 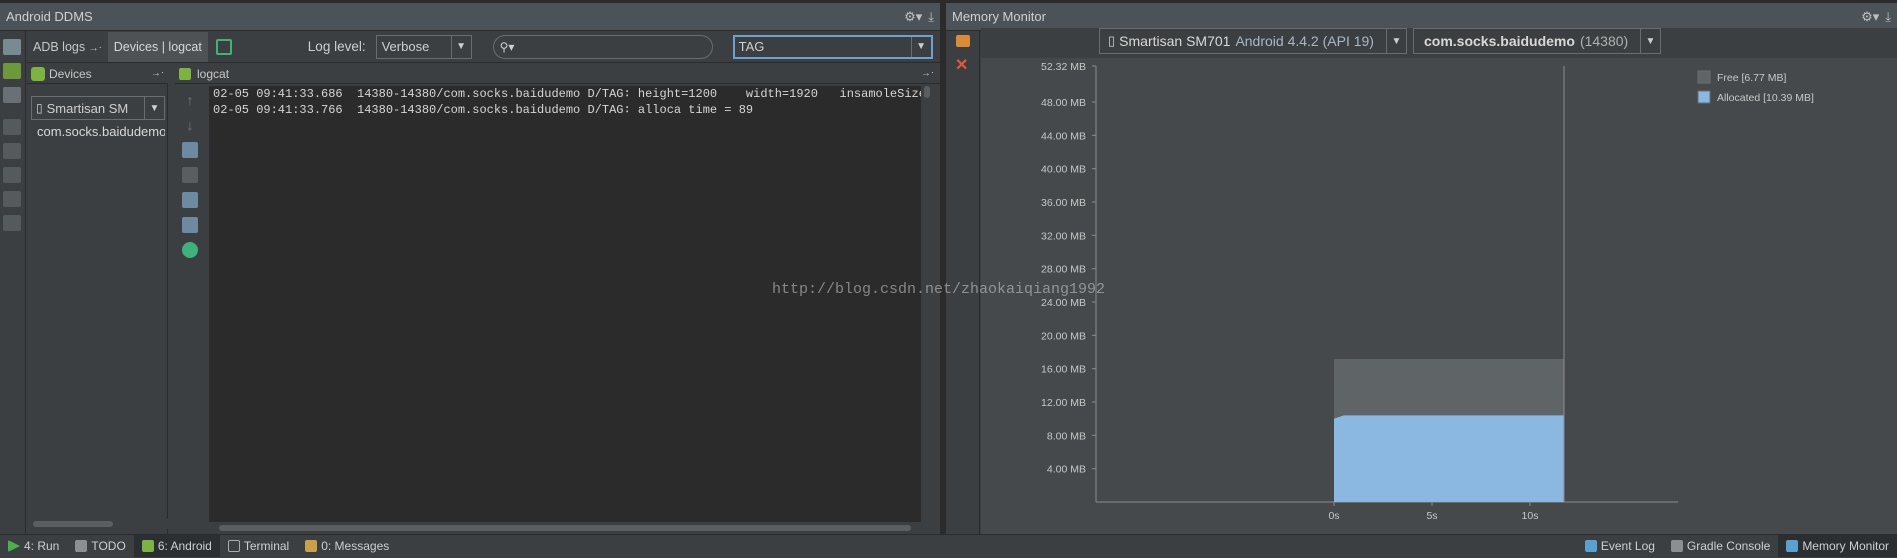 I want to click on y-tick-label: 4.00 MB, so click(x=1066, y=470).